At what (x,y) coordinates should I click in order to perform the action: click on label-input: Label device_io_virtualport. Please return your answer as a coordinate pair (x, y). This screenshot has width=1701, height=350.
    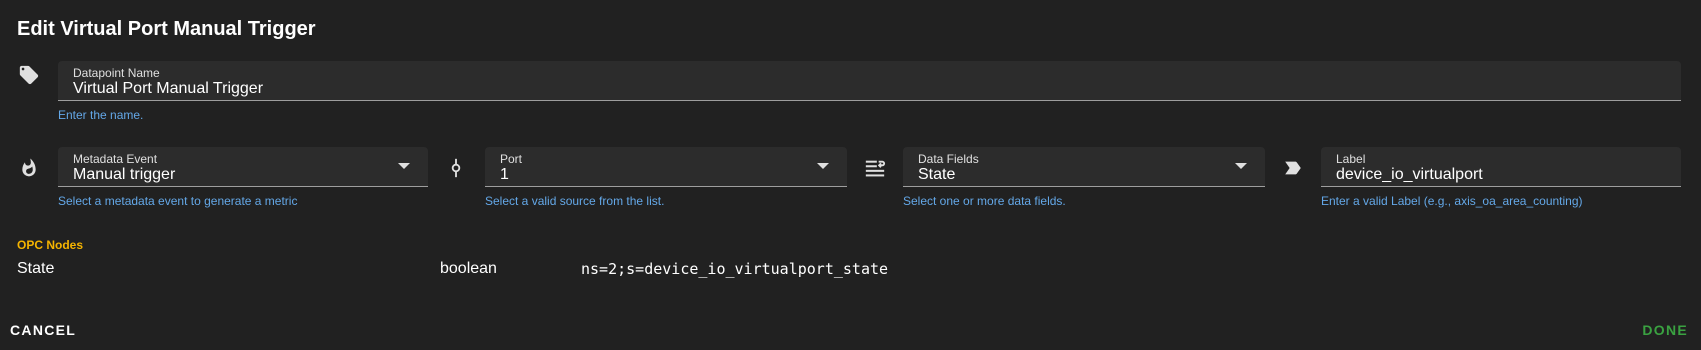
    Looking at the image, I should click on (1501, 167).